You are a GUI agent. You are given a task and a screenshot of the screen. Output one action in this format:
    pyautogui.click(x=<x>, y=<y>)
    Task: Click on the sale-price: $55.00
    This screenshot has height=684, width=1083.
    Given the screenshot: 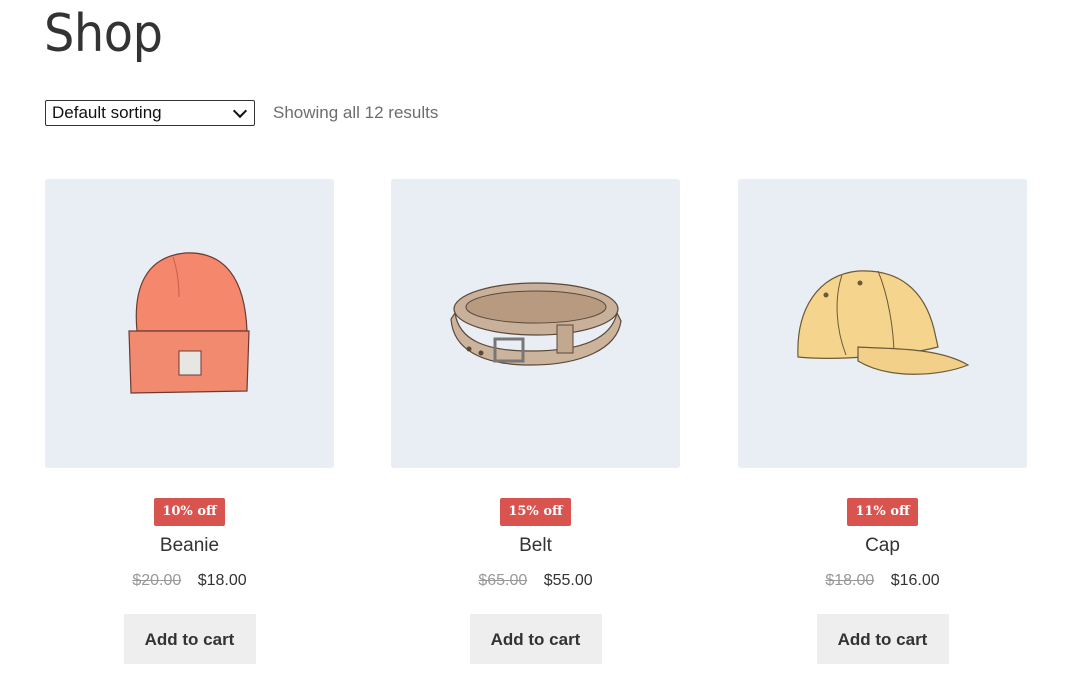 What is the action you would take?
    pyautogui.click(x=568, y=580)
    